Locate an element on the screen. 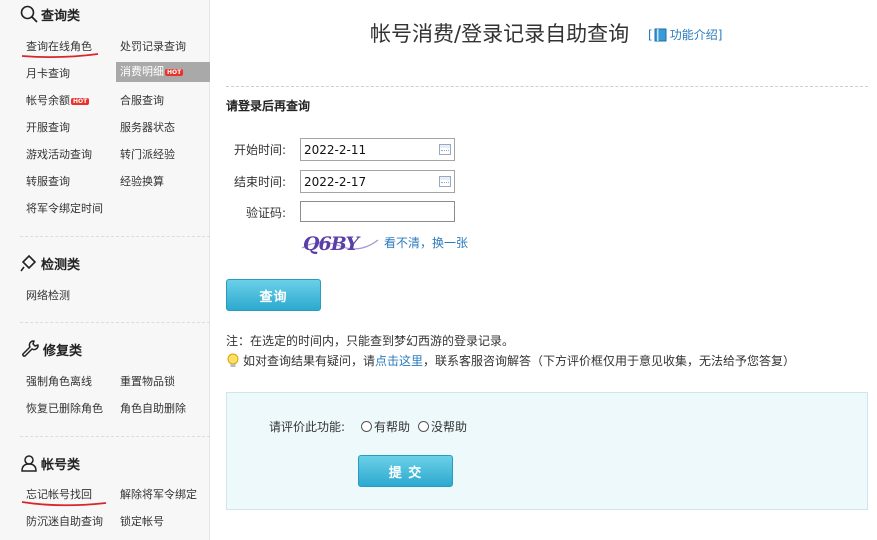 This screenshot has height=540, width=877. section-query-title: 查询类 is located at coordinates (61, 16).